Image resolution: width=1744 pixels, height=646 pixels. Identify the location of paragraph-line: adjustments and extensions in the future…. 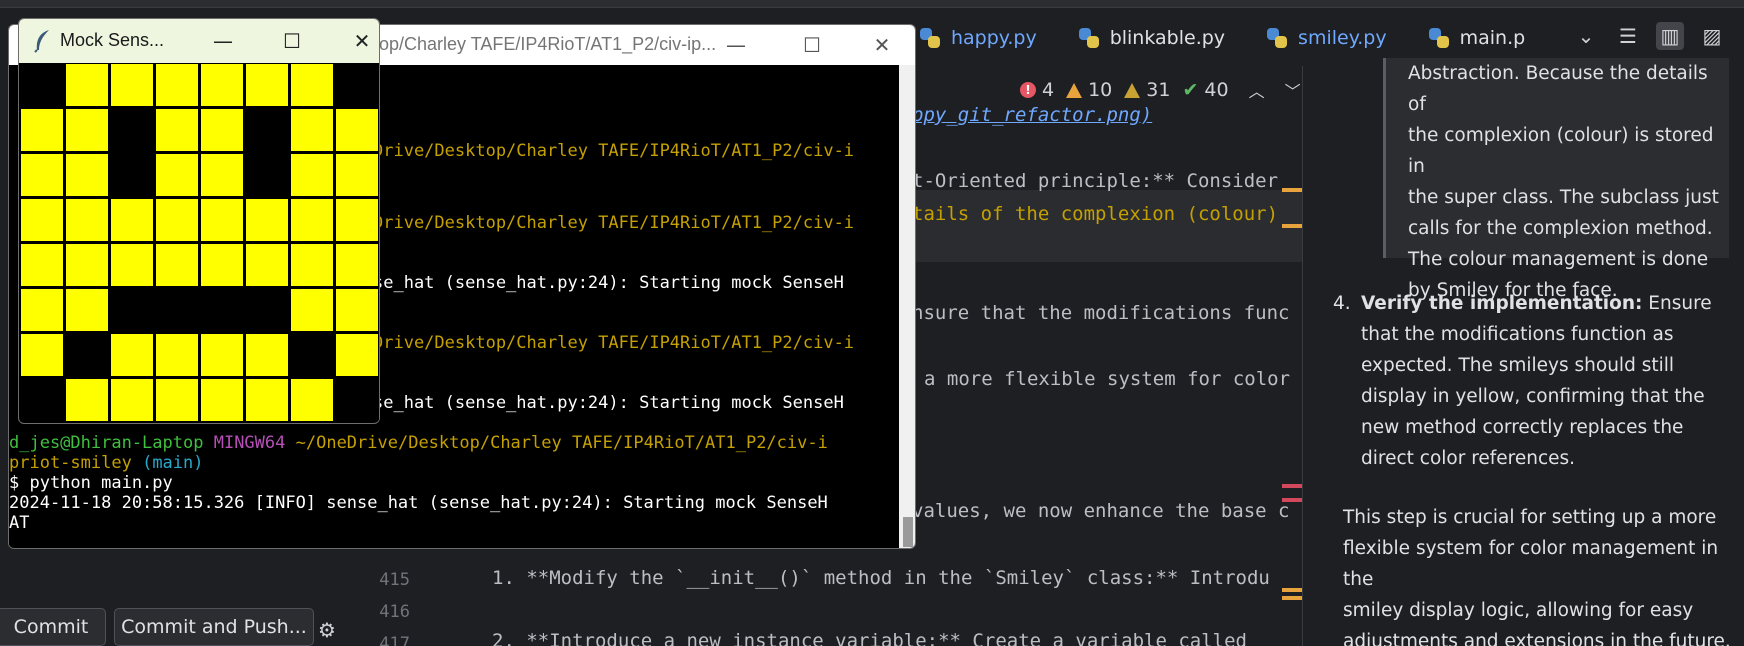
(1537, 638).